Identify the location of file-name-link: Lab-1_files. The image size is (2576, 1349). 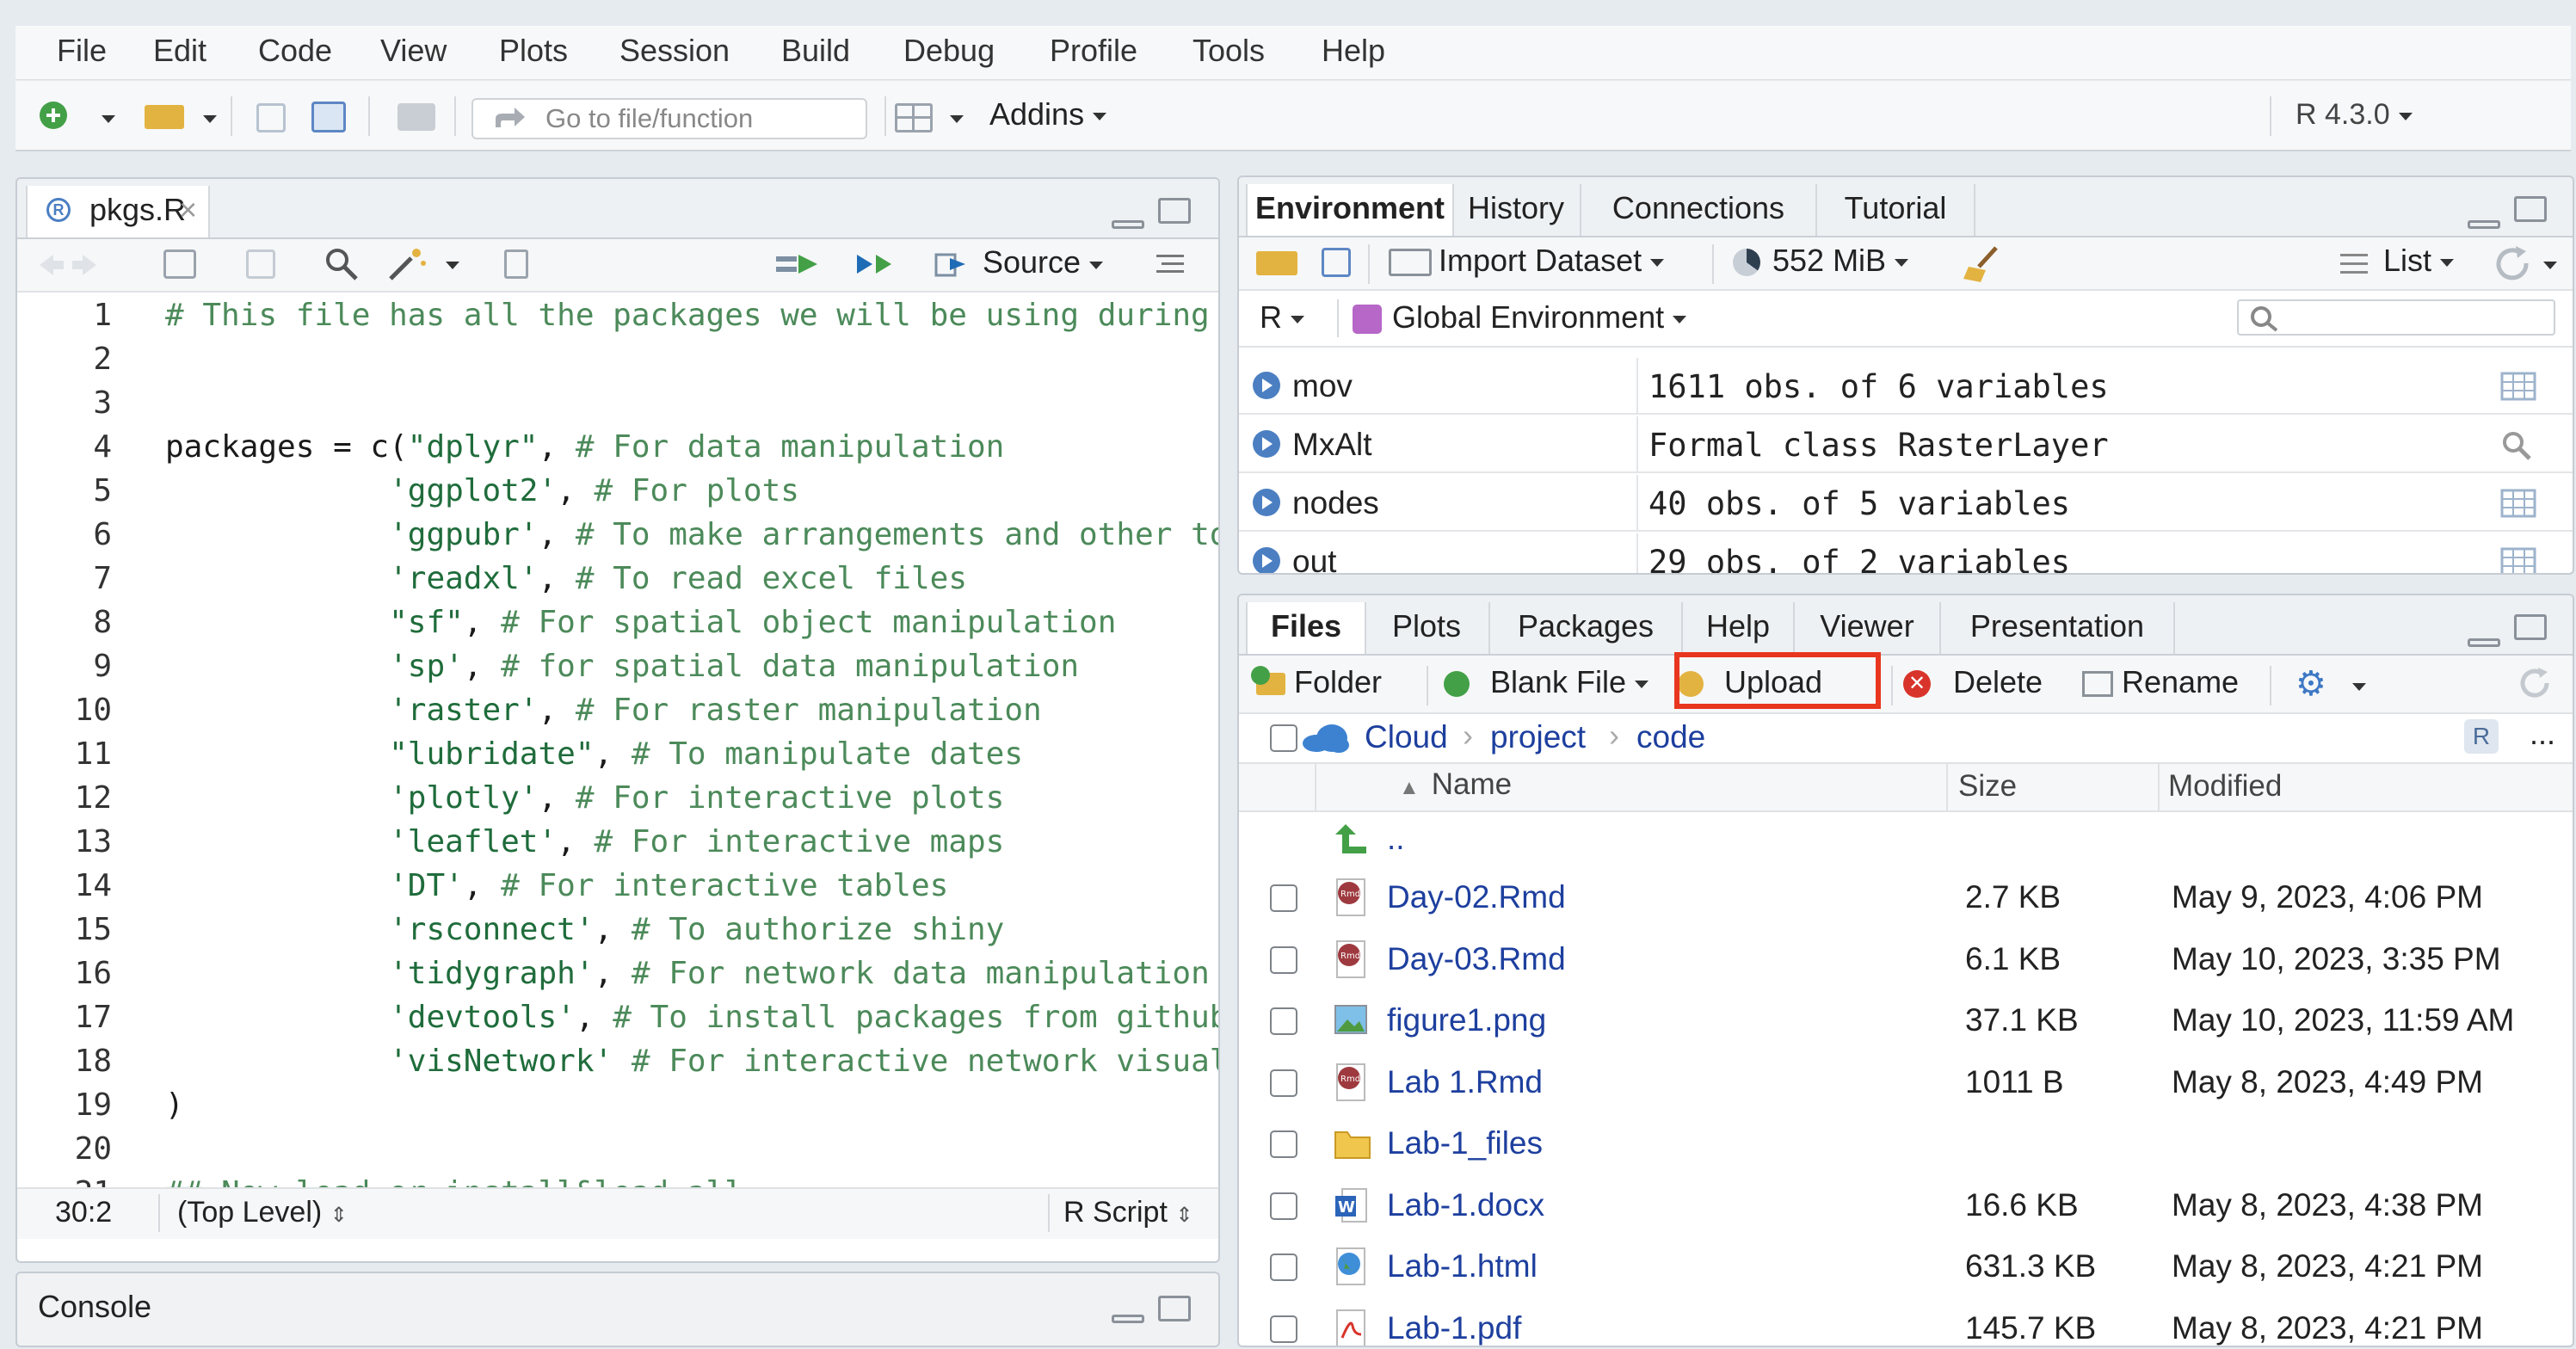
(1465, 1143).